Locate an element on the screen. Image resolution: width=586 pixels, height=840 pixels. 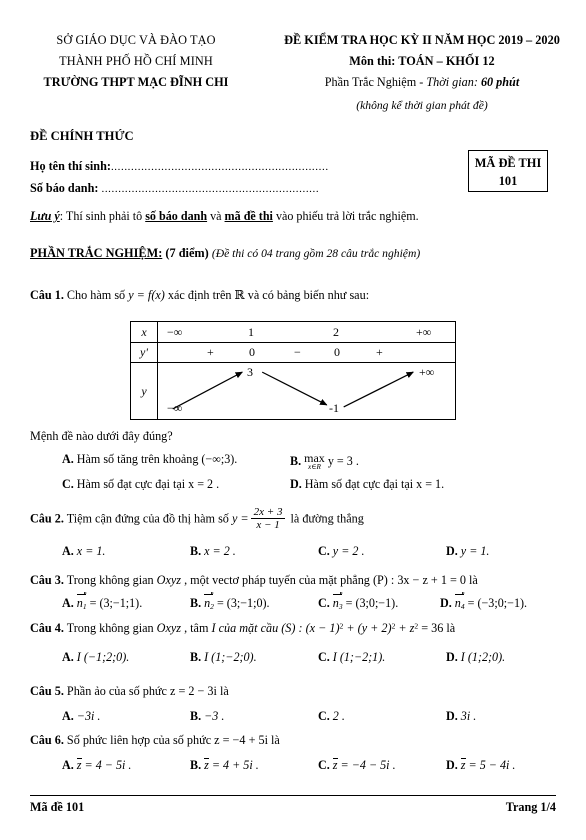
question-4-option-b: B. I (1;−2;0). is located at coordinates (223, 657).